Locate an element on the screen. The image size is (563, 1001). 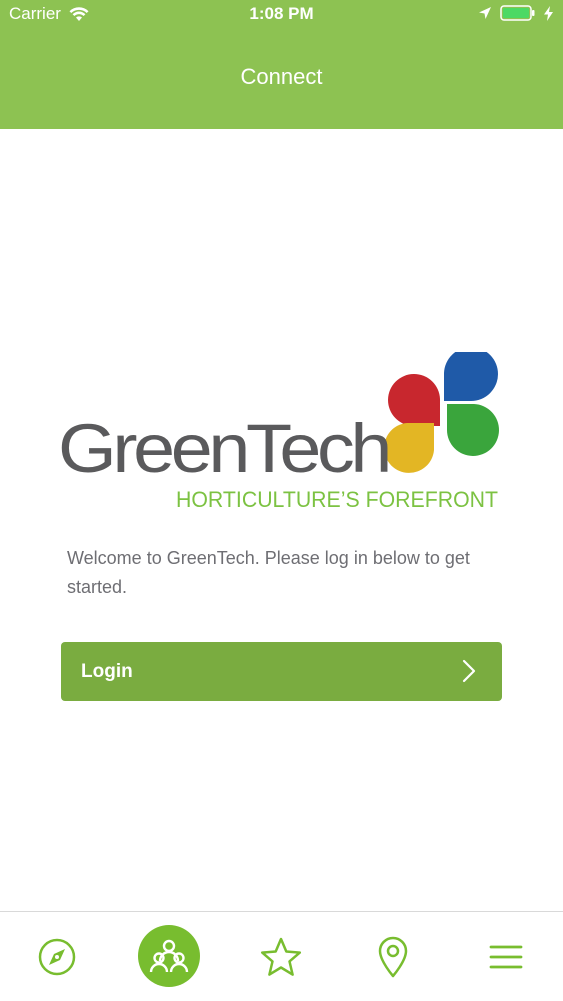
tab-map is located at coordinates (393, 956).